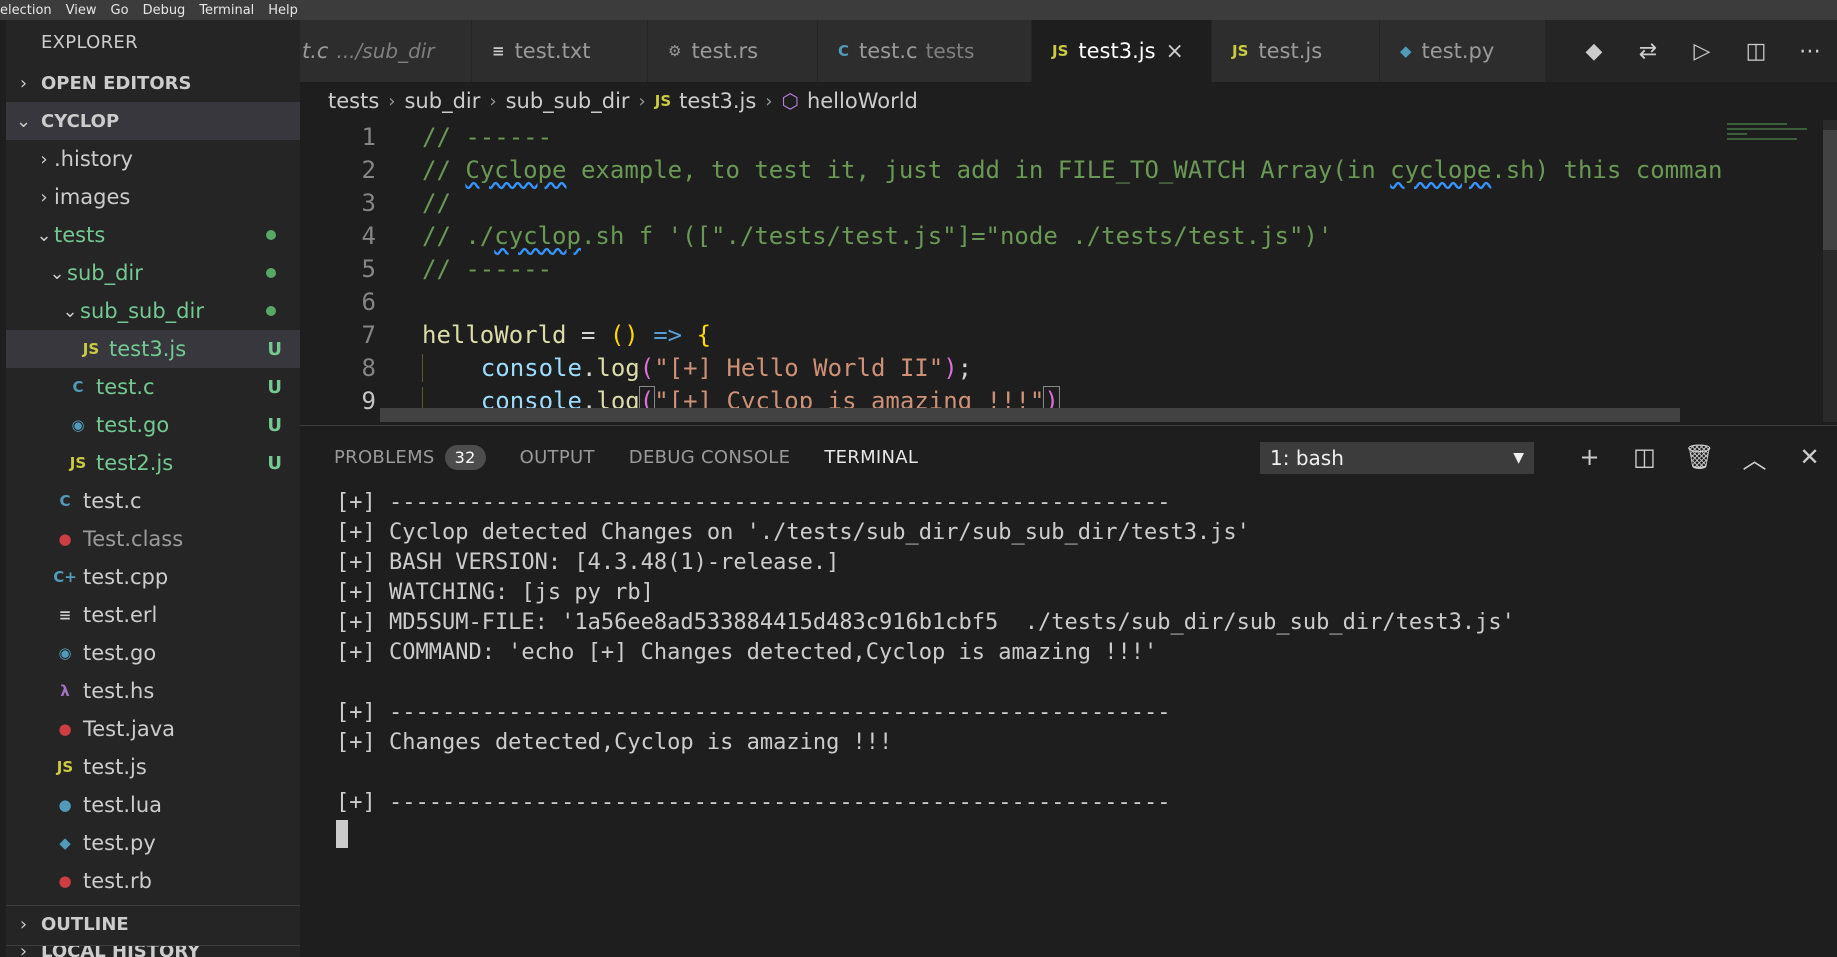 The image size is (1837, 957). I want to click on tab-output-label: OUTPUT, so click(557, 457).